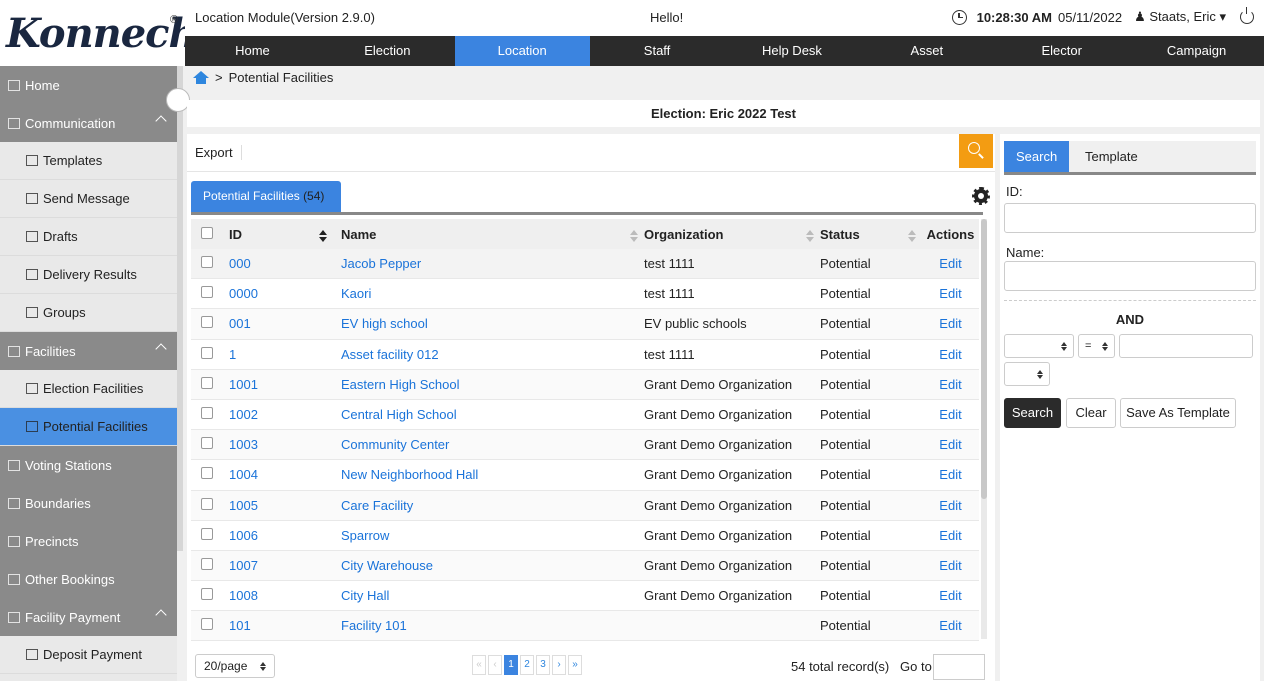 The image size is (1264, 681). Describe the element at coordinates (492, 384) in the screenshot. I see `cell-name: Eastern High School` at that location.